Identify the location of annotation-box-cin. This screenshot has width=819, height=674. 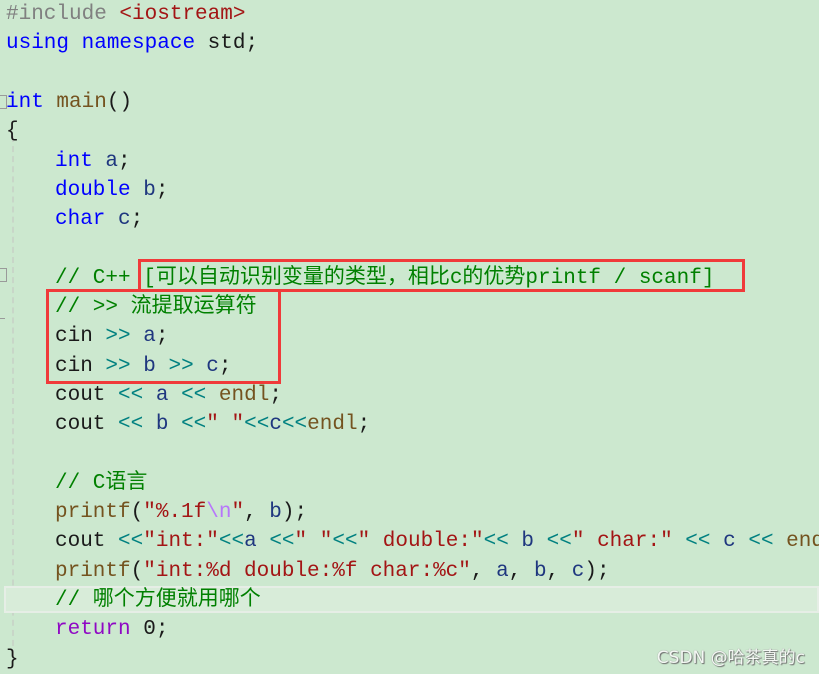
(163, 336).